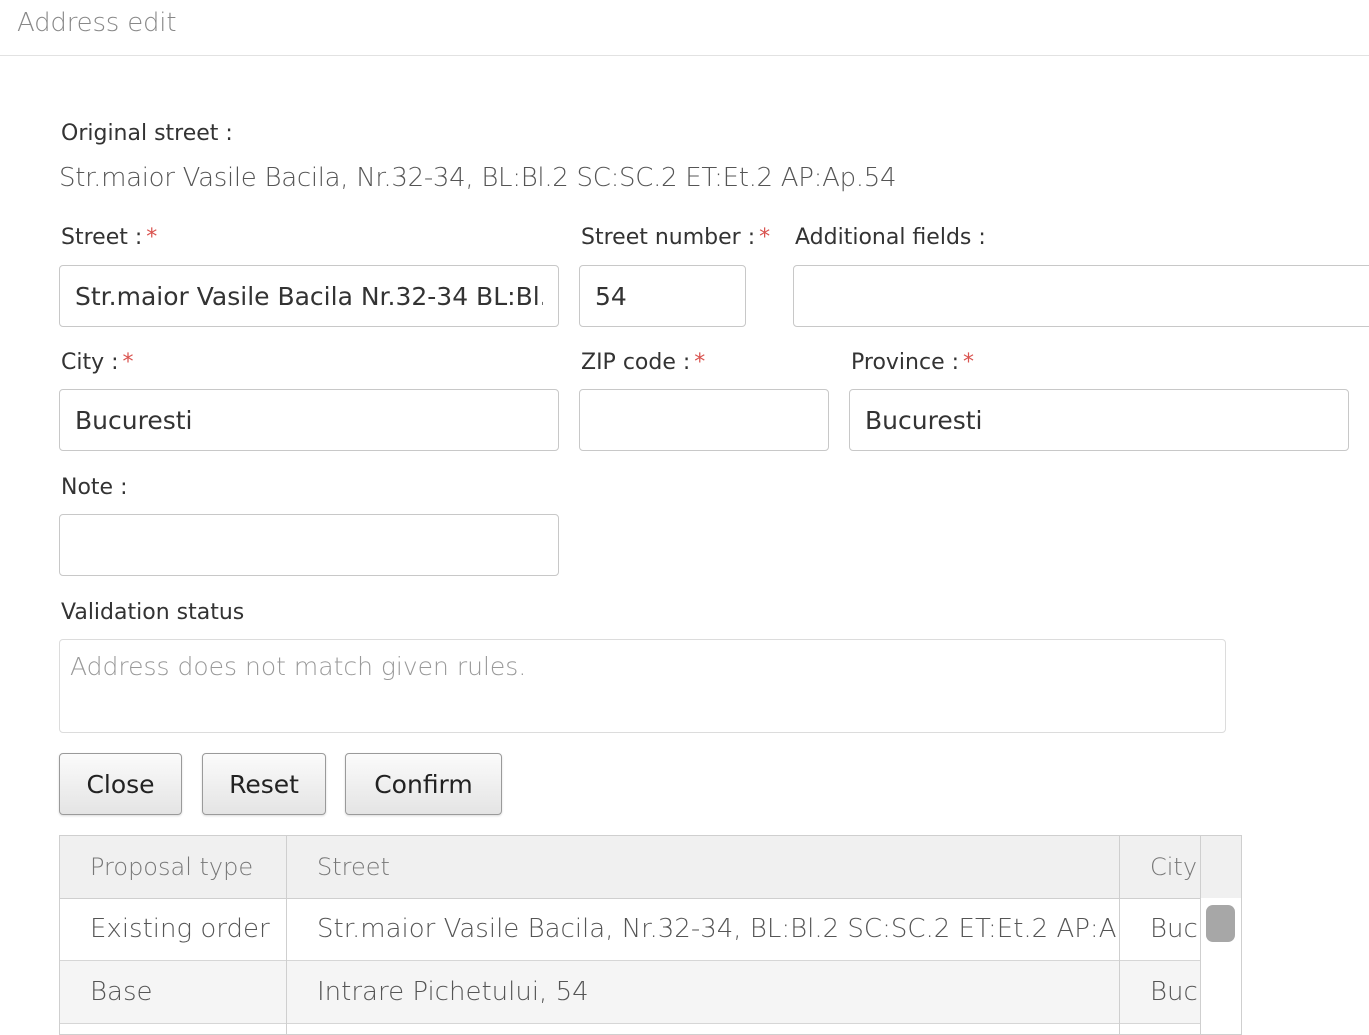 Image resolution: width=1369 pixels, height=1035 pixels. I want to click on original-street-label: Original street :, so click(147, 133).